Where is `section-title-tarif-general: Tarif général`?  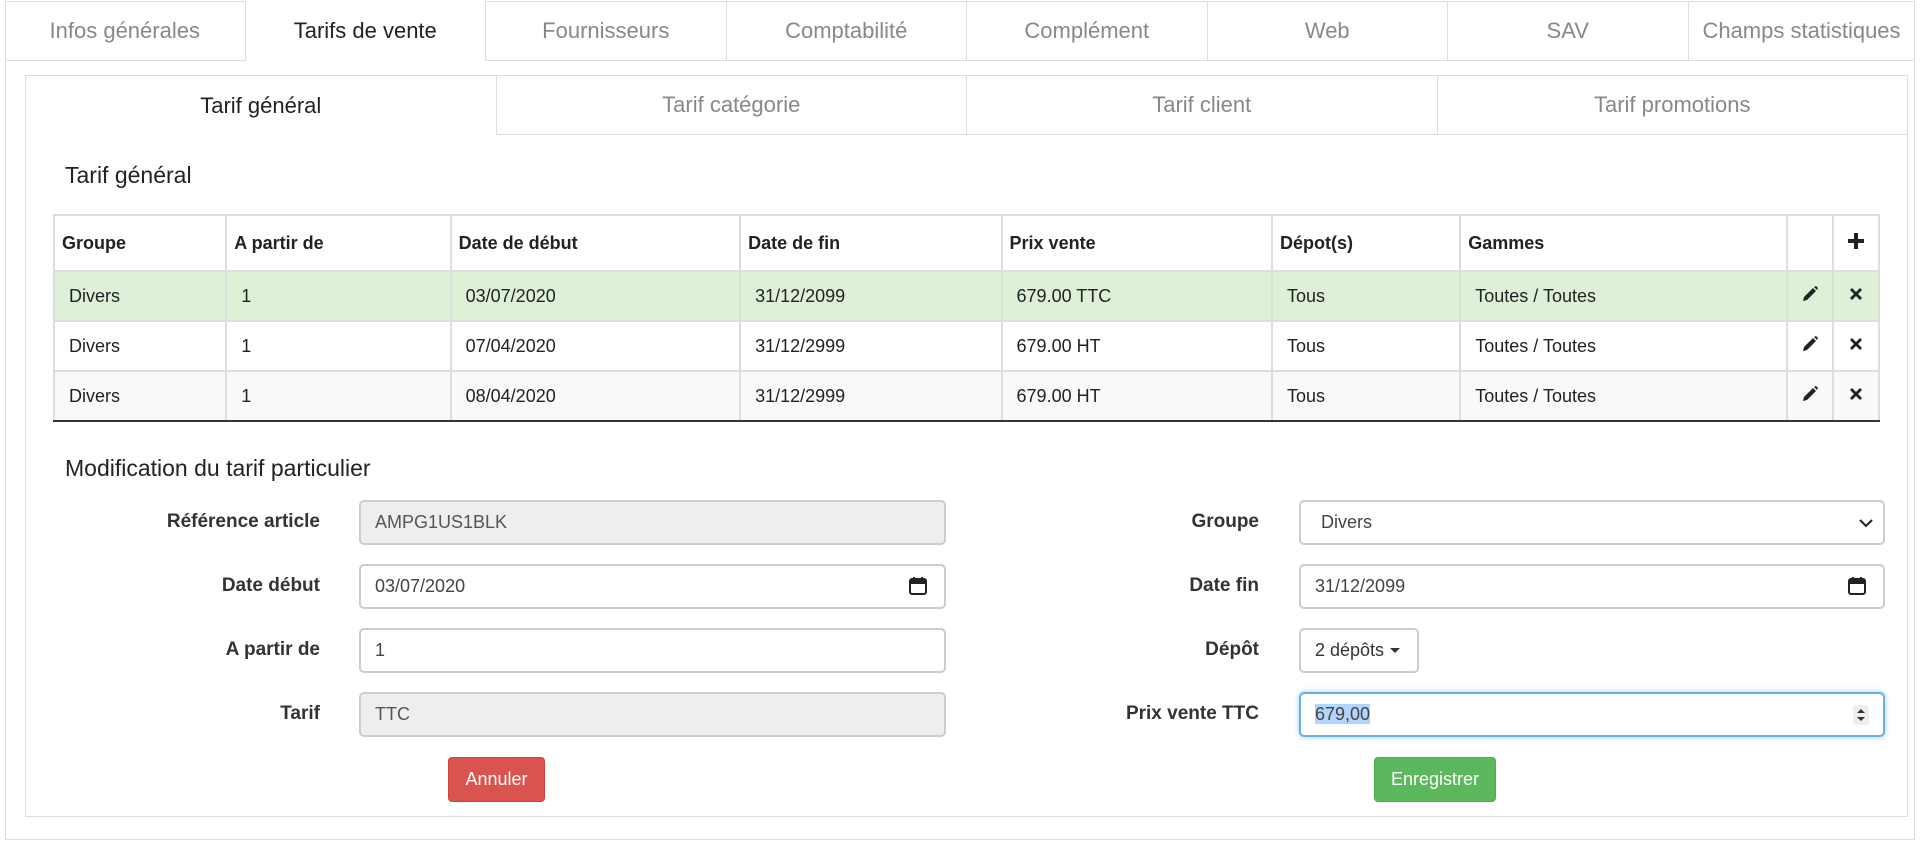
section-title-tarif-general: Tarif général is located at coordinates (128, 175).